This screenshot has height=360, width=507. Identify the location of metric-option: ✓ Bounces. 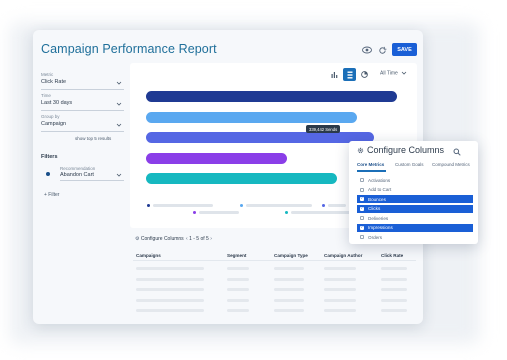
(415, 199).